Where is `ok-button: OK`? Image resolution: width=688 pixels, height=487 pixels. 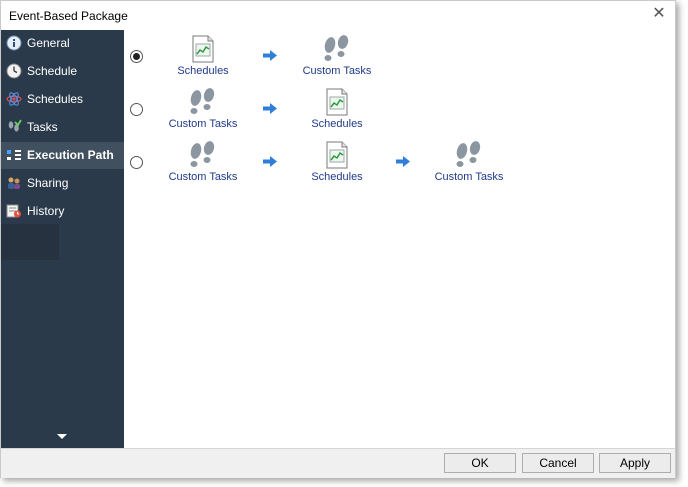 ok-button: OK is located at coordinates (480, 463).